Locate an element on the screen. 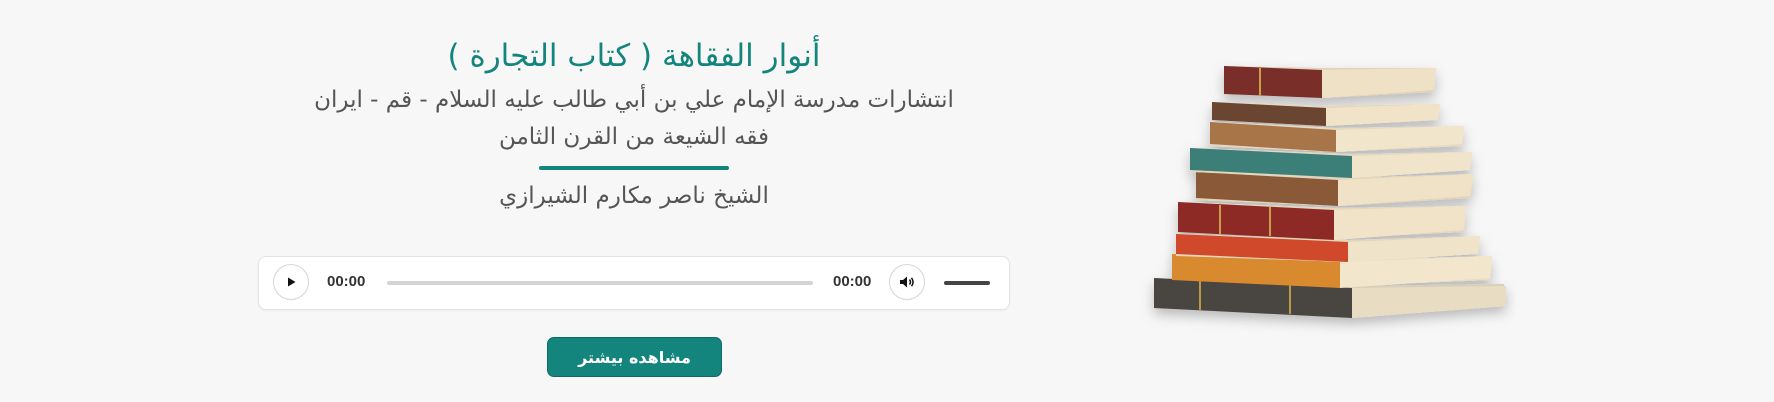 This screenshot has height=402, width=1774. play-button is located at coordinates (291, 282).